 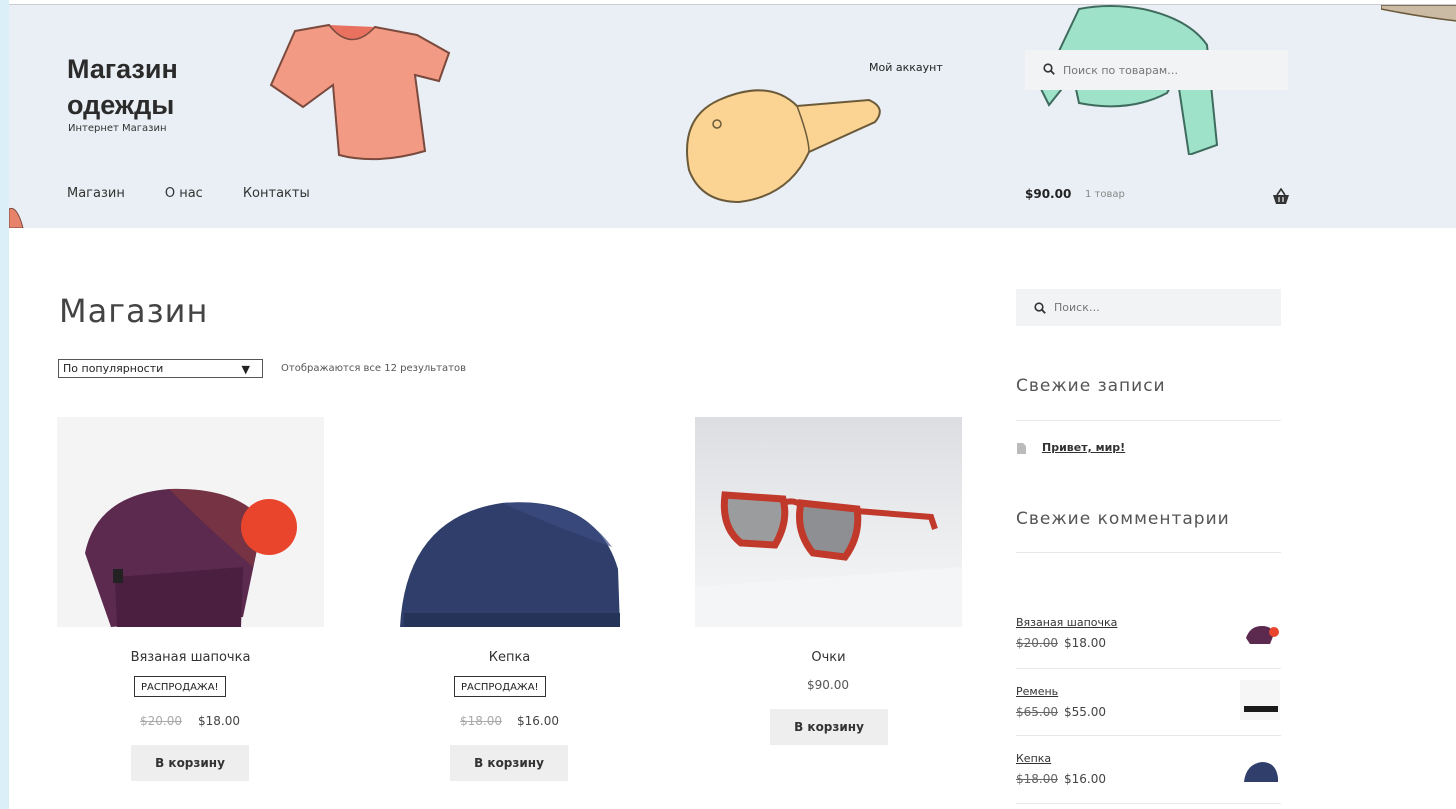 What do you see at coordinates (1037, 691) in the screenshot?
I see `sidebar-product-link: Ремень` at bounding box center [1037, 691].